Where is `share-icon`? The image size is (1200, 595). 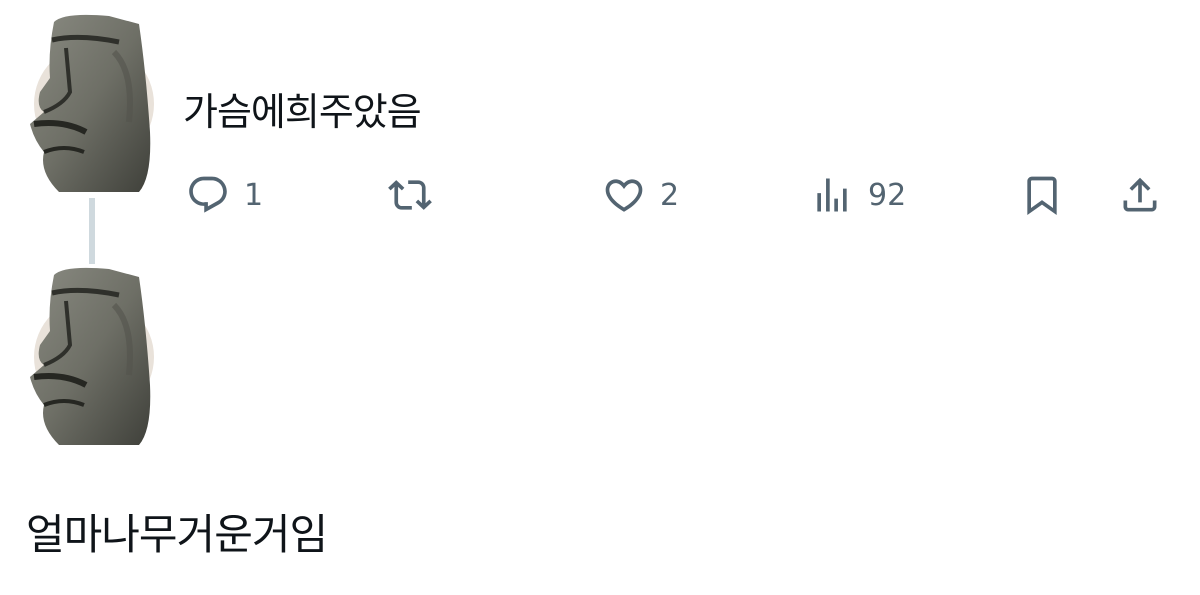 share-icon is located at coordinates (1140, 194).